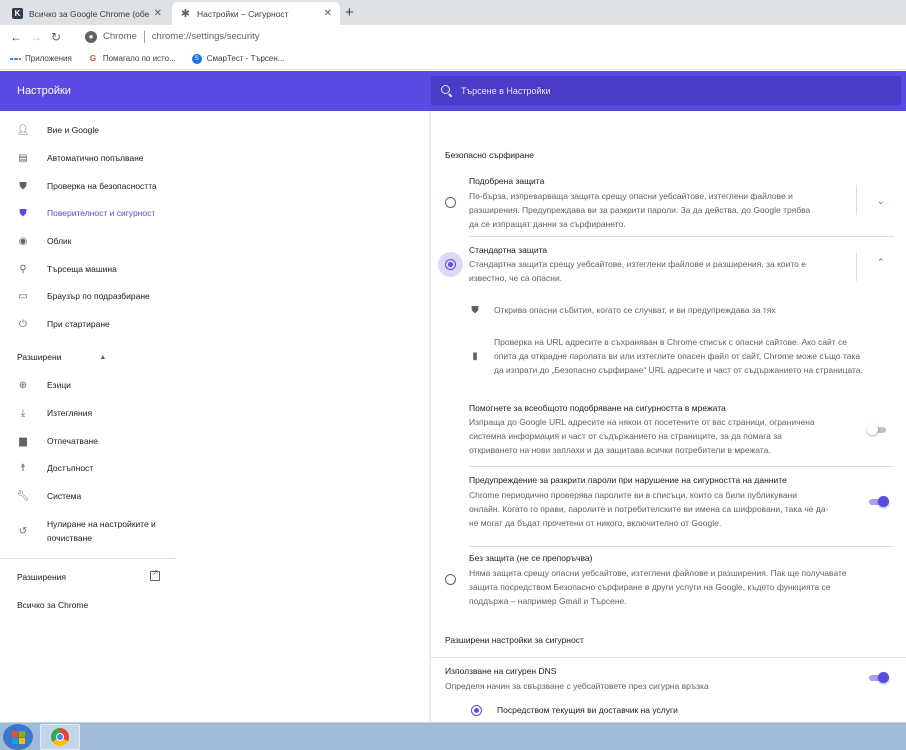 This screenshot has width=906, height=750. I want to click on download-icon: ⤓, so click(23, 413).